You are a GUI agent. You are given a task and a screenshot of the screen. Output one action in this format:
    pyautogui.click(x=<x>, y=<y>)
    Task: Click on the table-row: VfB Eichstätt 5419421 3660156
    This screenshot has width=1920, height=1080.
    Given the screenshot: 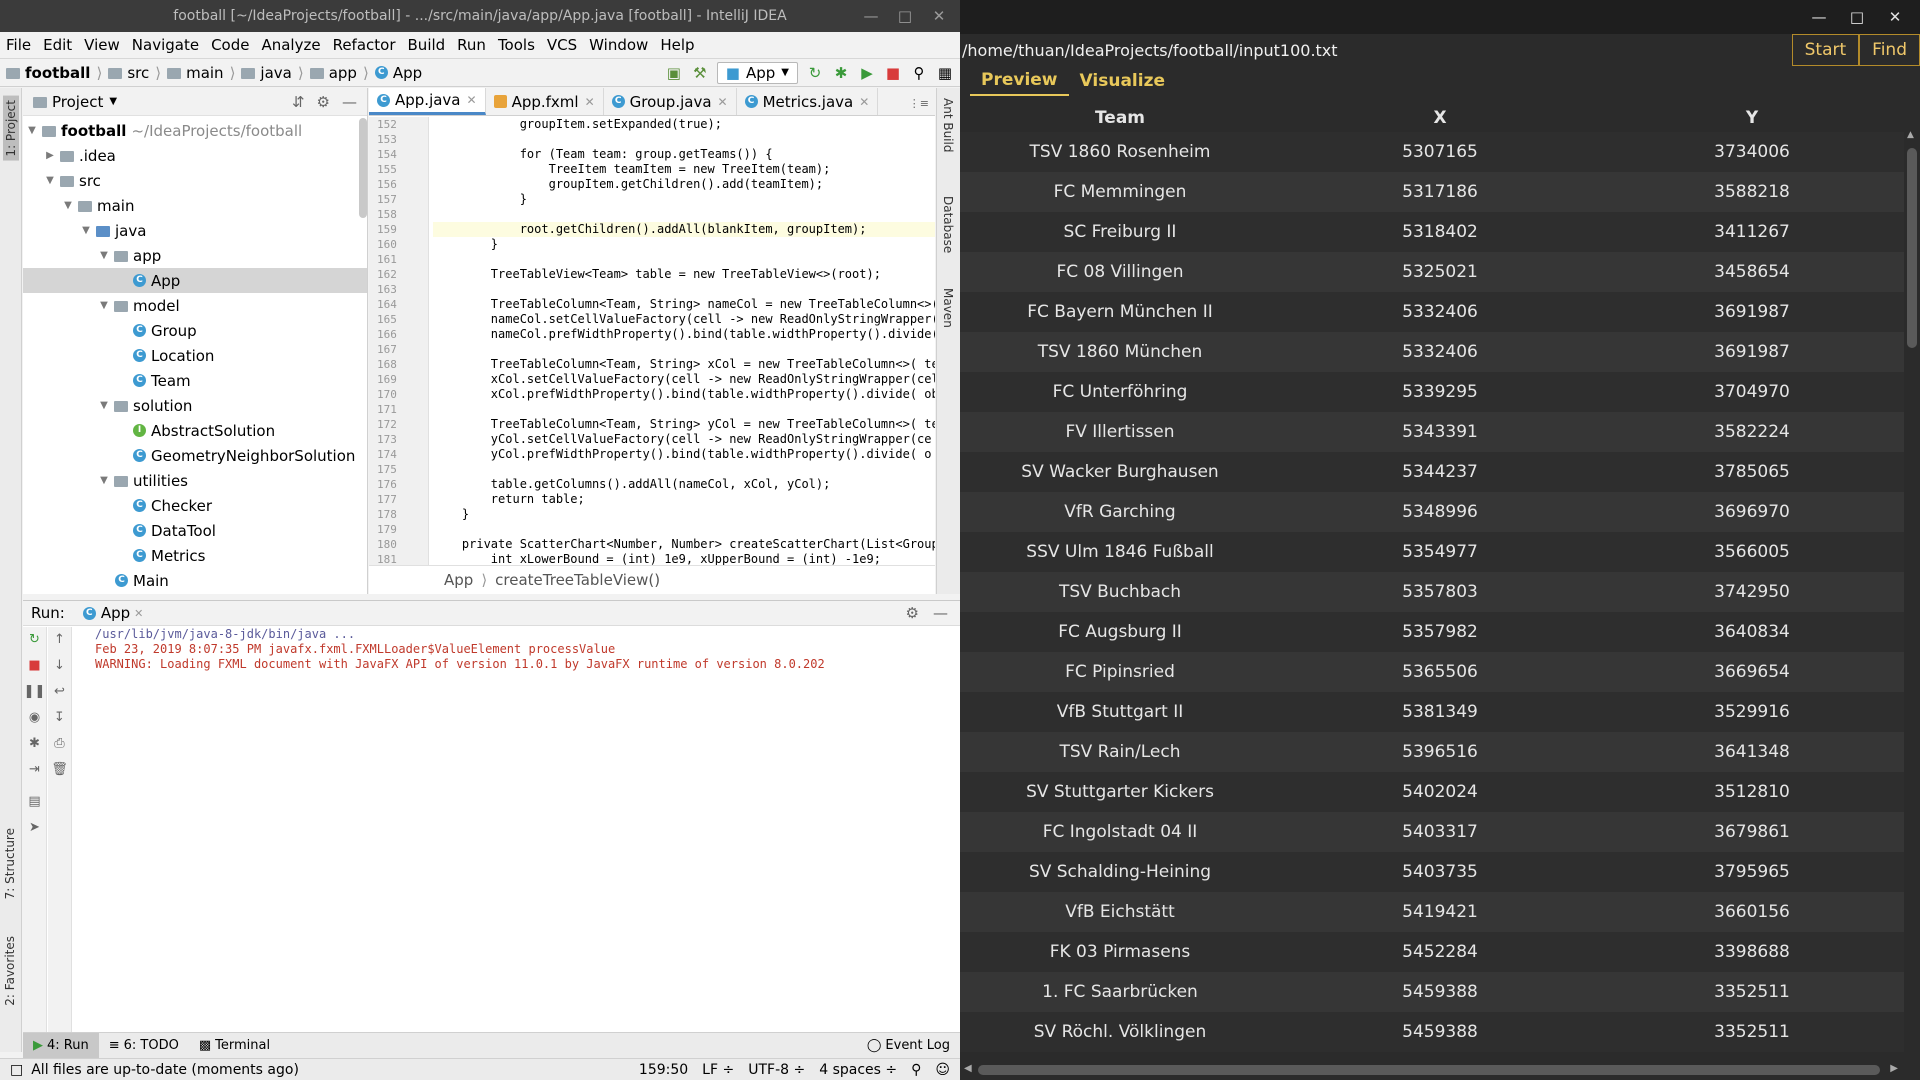 What is the action you would take?
    pyautogui.click(x=1432, y=912)
    